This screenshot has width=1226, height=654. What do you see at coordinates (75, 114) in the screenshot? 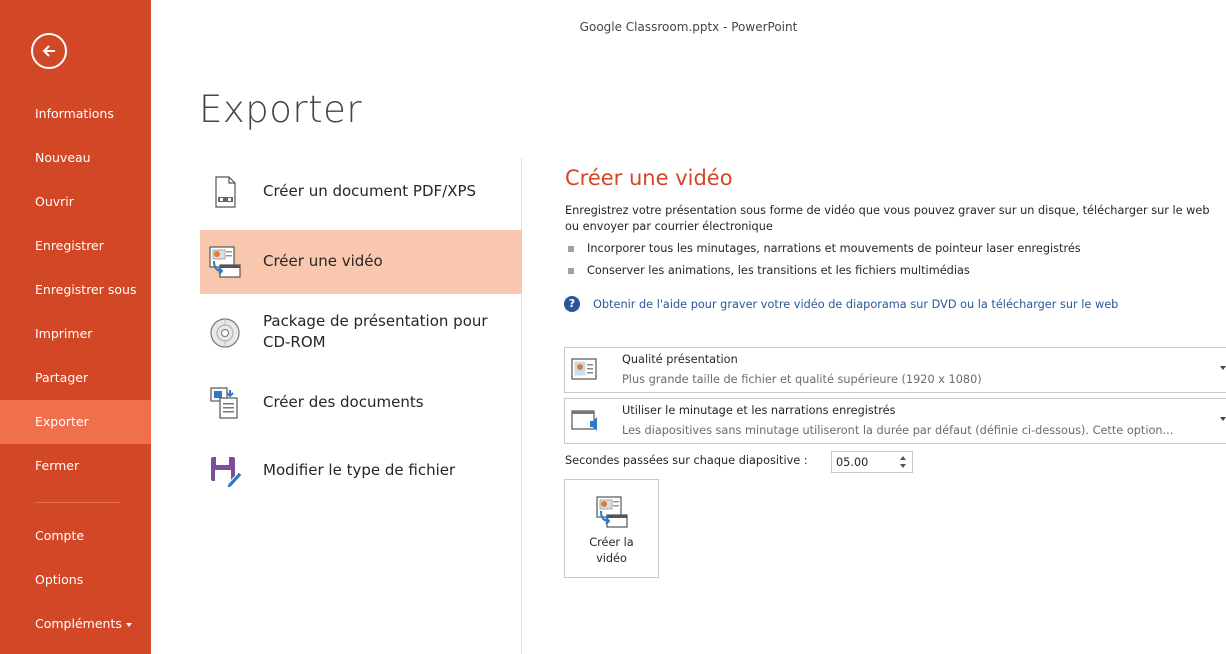
I see `nav-item-informations: Informations` at bounding box center [75, 114].